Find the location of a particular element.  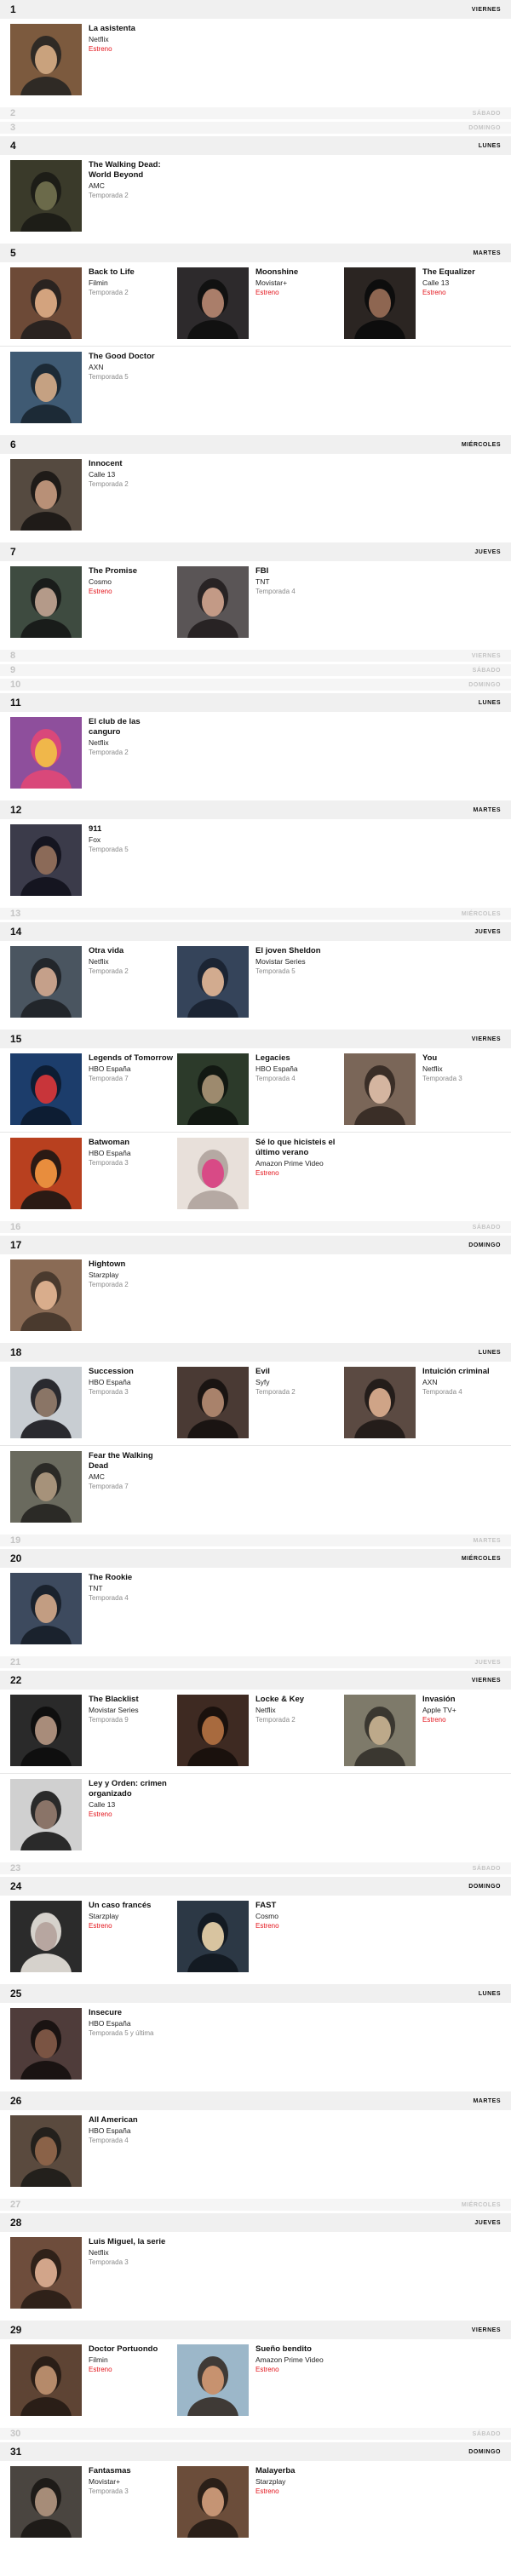

show-card: El club de las canguro Netflix Temporada 2 is located at coordinates (93, 756).